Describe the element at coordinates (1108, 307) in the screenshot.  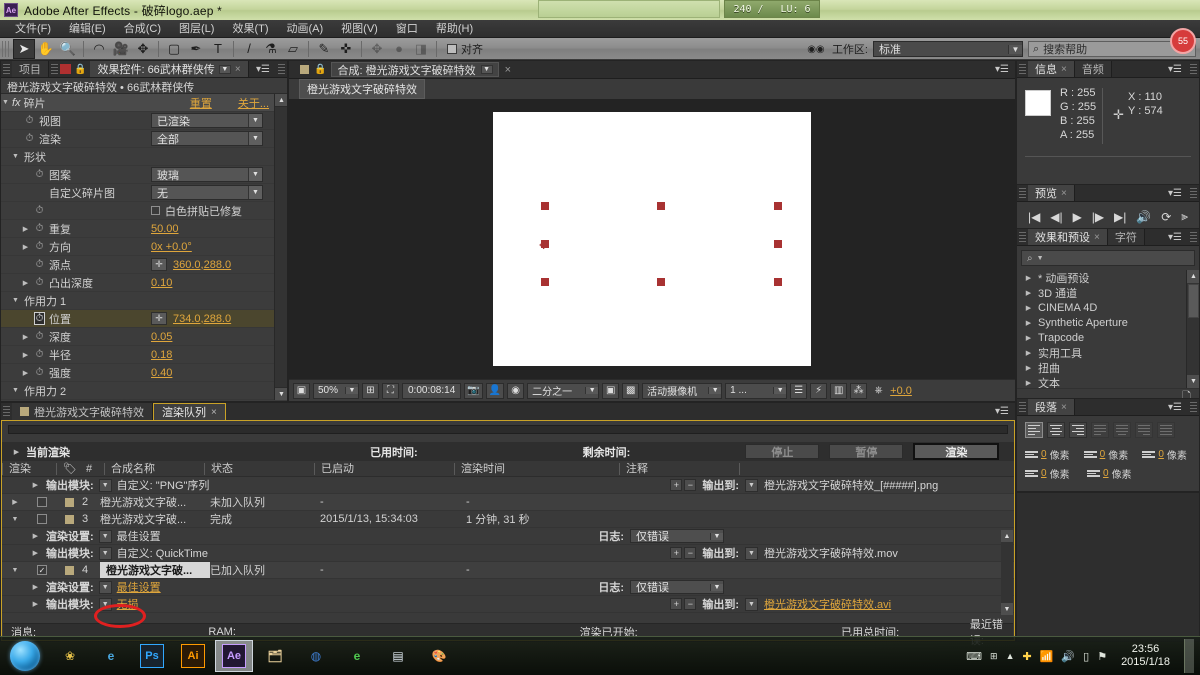
I see `effects-category-item: ▶ CINEMA 4D` at that location.